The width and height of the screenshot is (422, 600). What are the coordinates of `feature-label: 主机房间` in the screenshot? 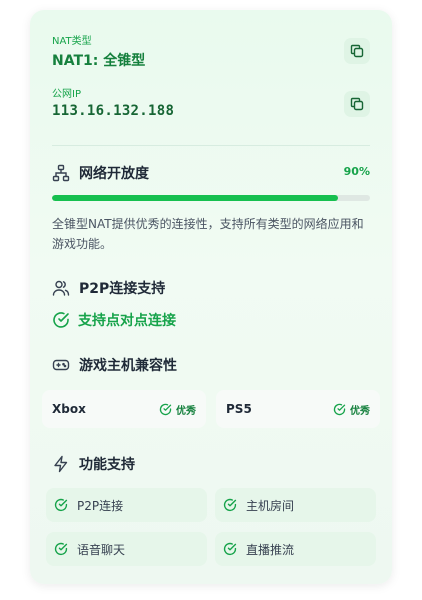 It's located at (270, 505).